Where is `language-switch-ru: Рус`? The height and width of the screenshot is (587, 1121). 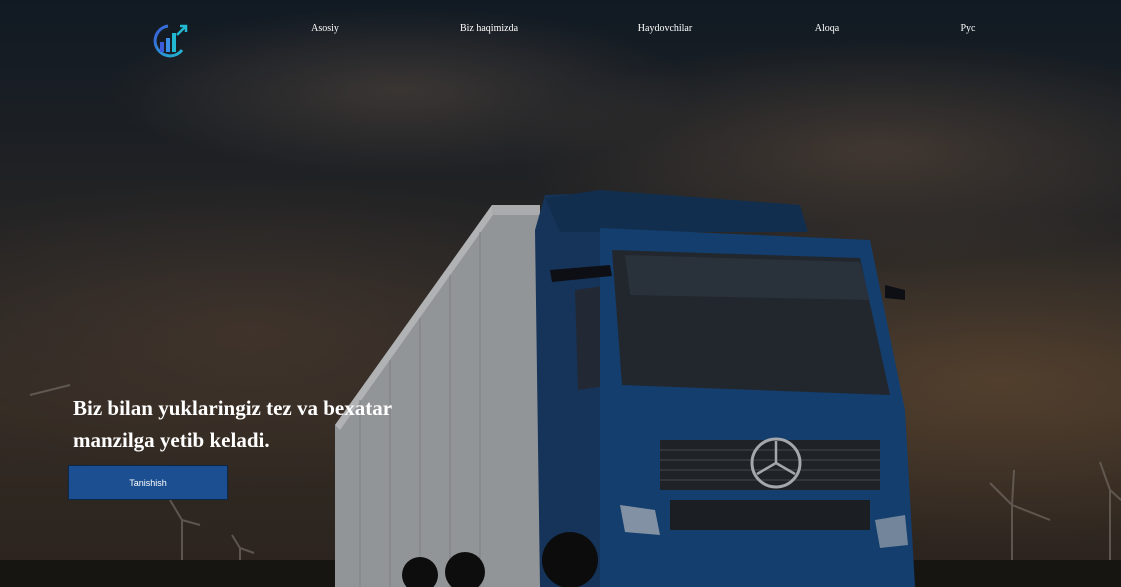 language-switch-ru: Рус is located at coordinates (968, 29).